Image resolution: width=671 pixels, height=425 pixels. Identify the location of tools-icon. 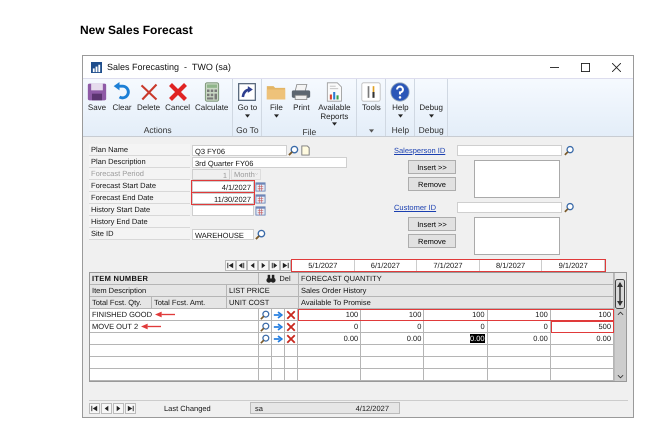
(371, 92).